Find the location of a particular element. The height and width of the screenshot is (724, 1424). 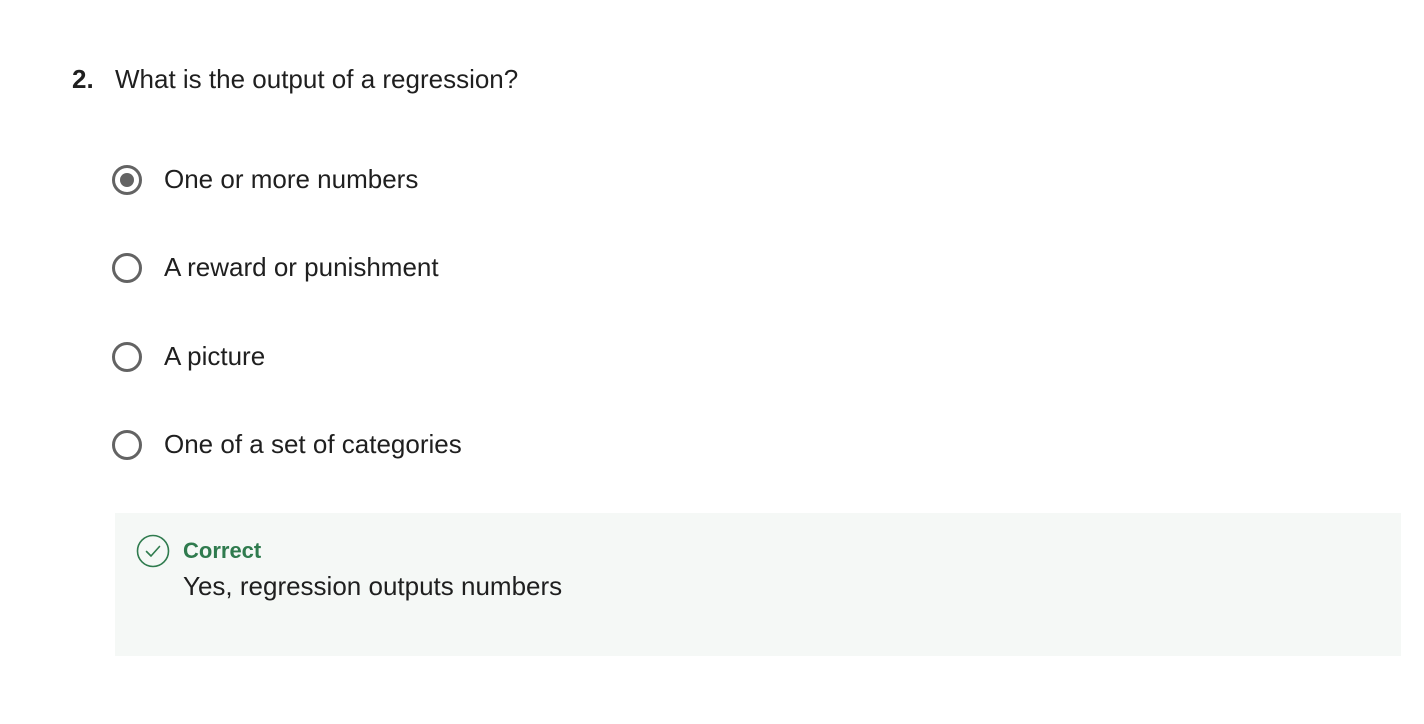

feedback-message: Yes, regression outputs numbers is located at coordinates (373, 586).